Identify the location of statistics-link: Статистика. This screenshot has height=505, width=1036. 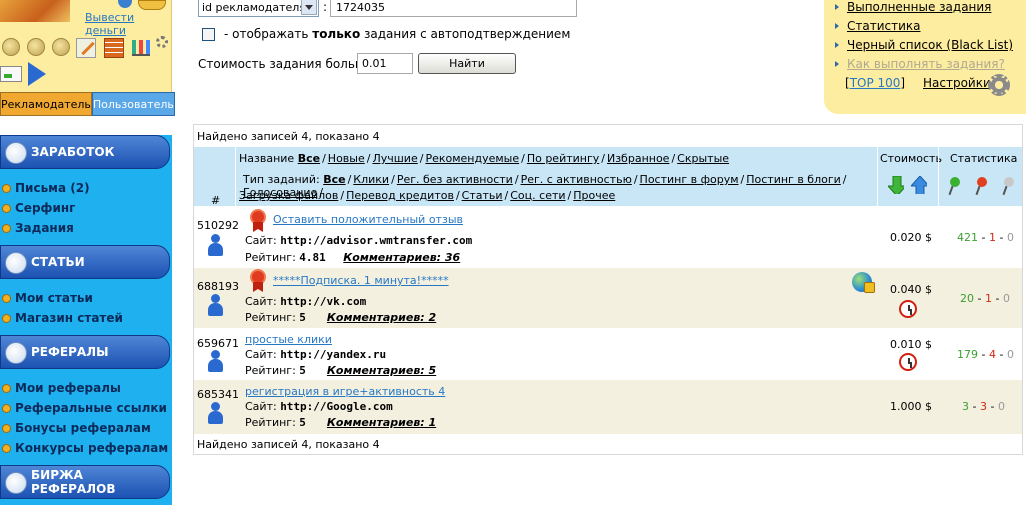
(878, 26).